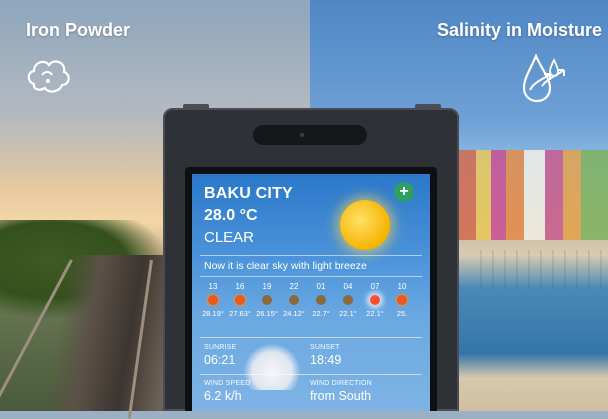  Describe the element at coordinates (223, 396) in the screenshot. I see `wind-speed-value: 6.2 k/h` at that location.